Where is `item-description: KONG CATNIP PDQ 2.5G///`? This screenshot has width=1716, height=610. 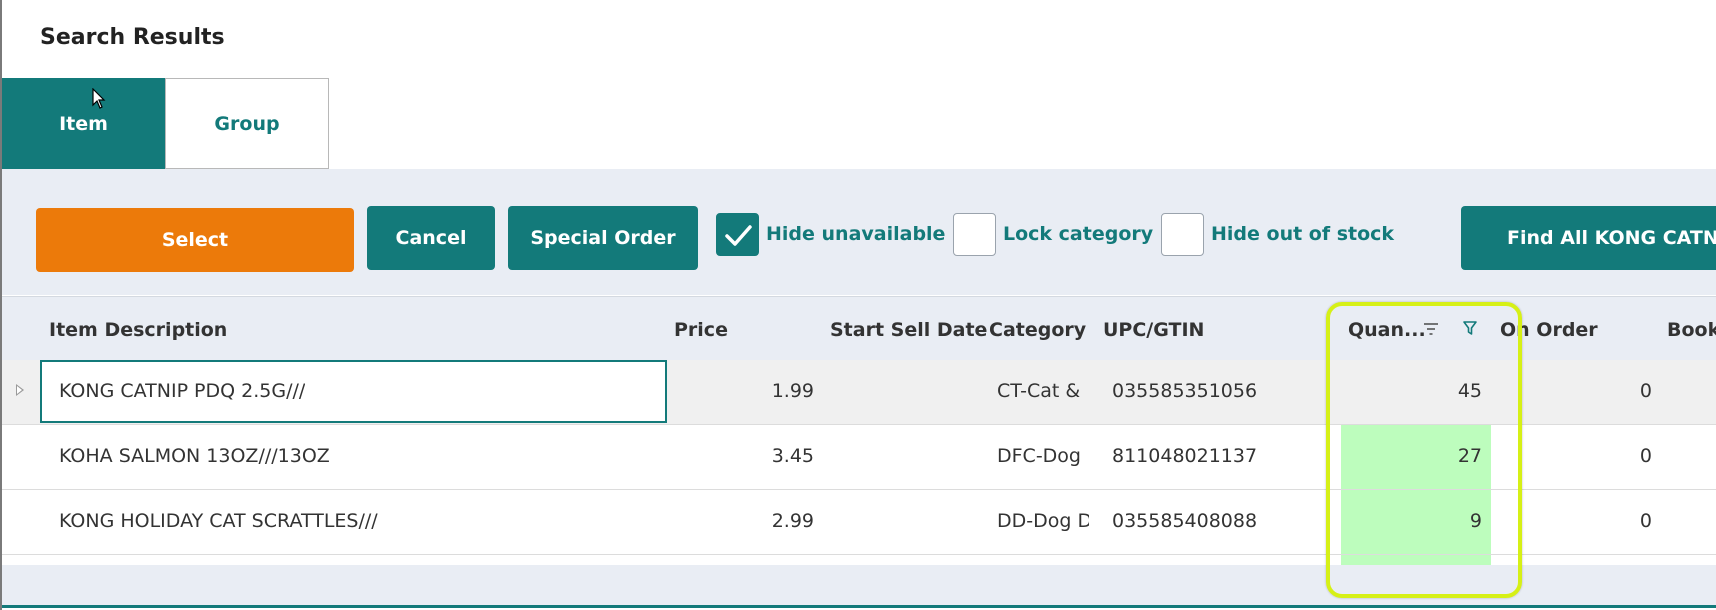
item-description: KONG CATNIP PDQ 2.5G/// is located at coordinates (182, 391).